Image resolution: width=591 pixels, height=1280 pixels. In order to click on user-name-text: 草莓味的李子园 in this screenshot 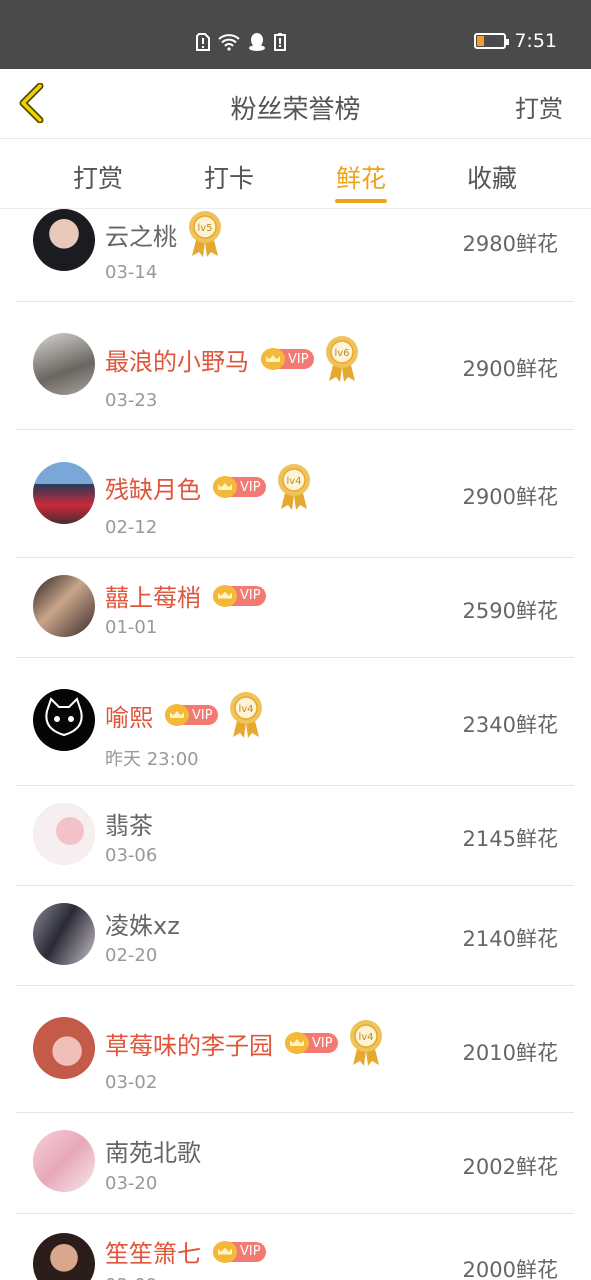, I will do `click(189, 1045)`.